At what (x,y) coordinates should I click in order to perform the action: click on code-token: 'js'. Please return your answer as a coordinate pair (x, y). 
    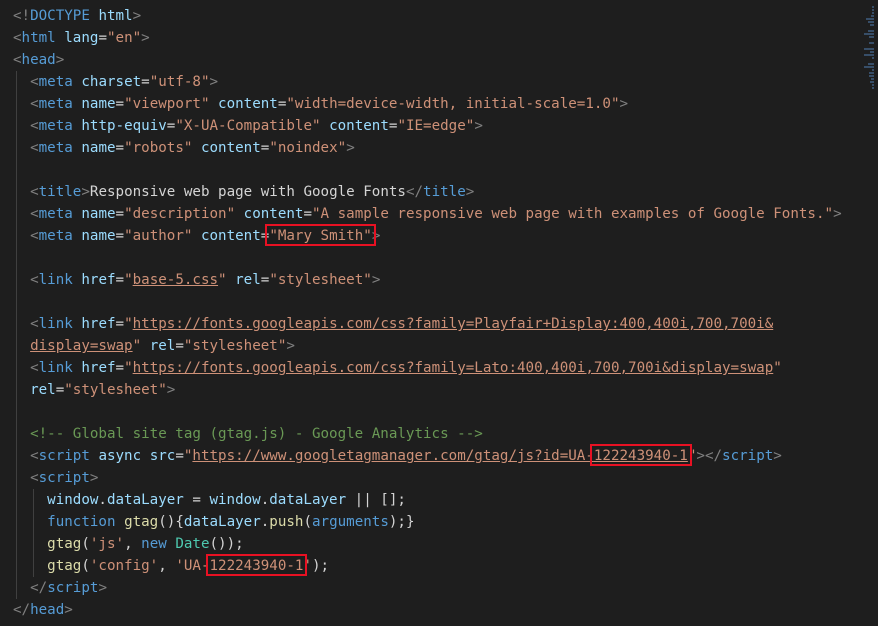
    Looking at the image, I should click on (107, 544).